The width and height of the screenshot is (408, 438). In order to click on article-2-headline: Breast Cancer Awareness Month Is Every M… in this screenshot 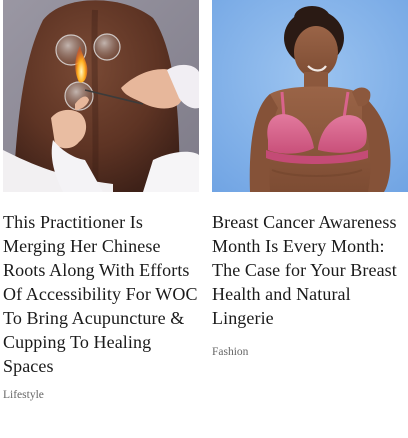, I will do `click(310, 270)`.